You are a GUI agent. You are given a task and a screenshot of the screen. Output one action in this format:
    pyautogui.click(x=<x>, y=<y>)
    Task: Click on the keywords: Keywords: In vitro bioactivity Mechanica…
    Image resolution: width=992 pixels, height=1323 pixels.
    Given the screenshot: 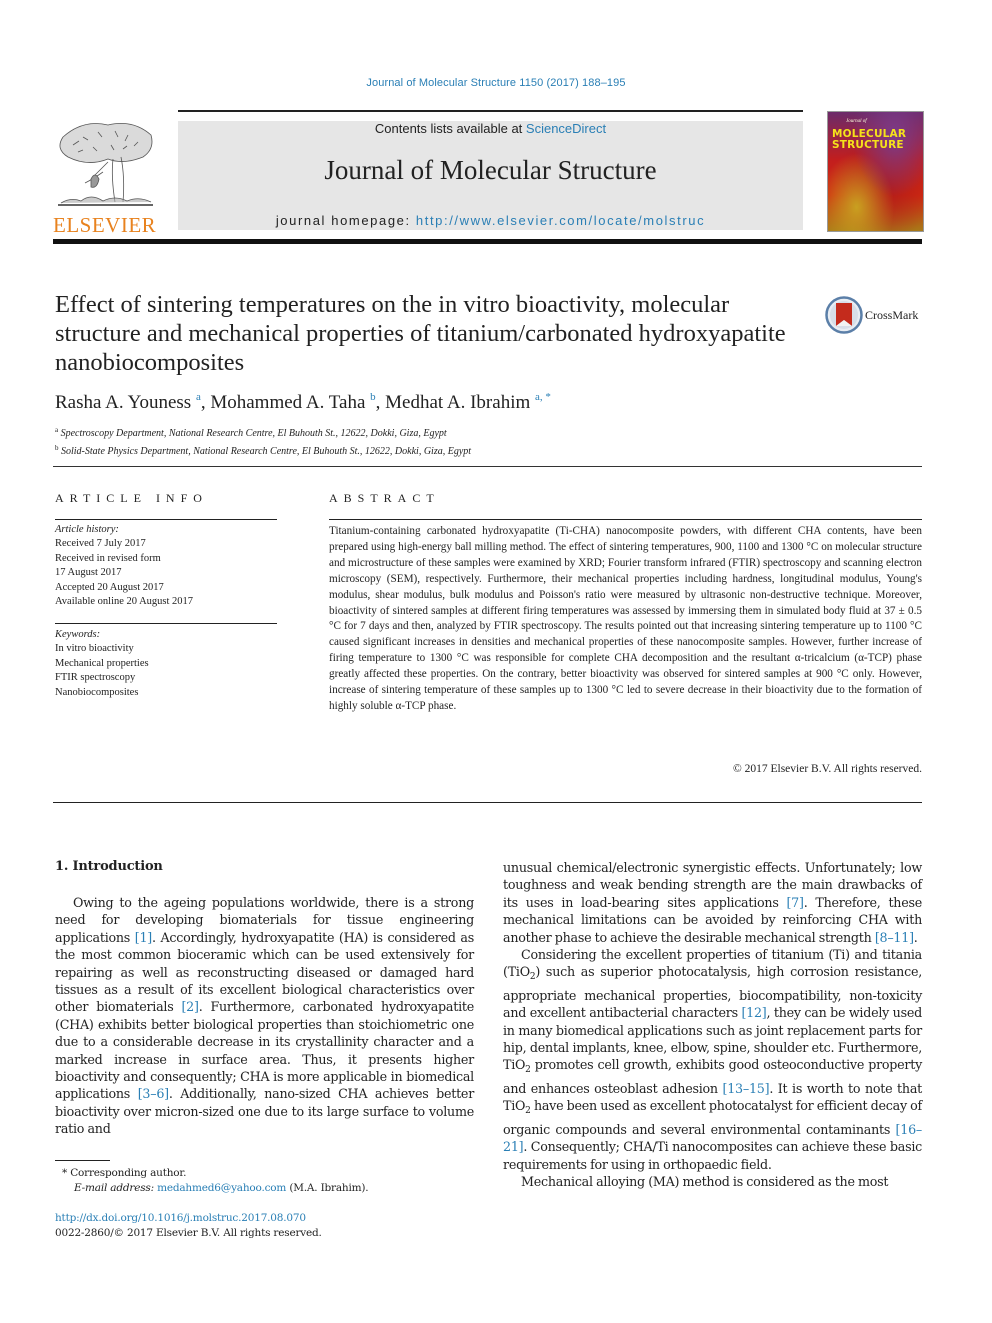 What is the action you would take?
    pyautogui.click(x=170, y=664)
    